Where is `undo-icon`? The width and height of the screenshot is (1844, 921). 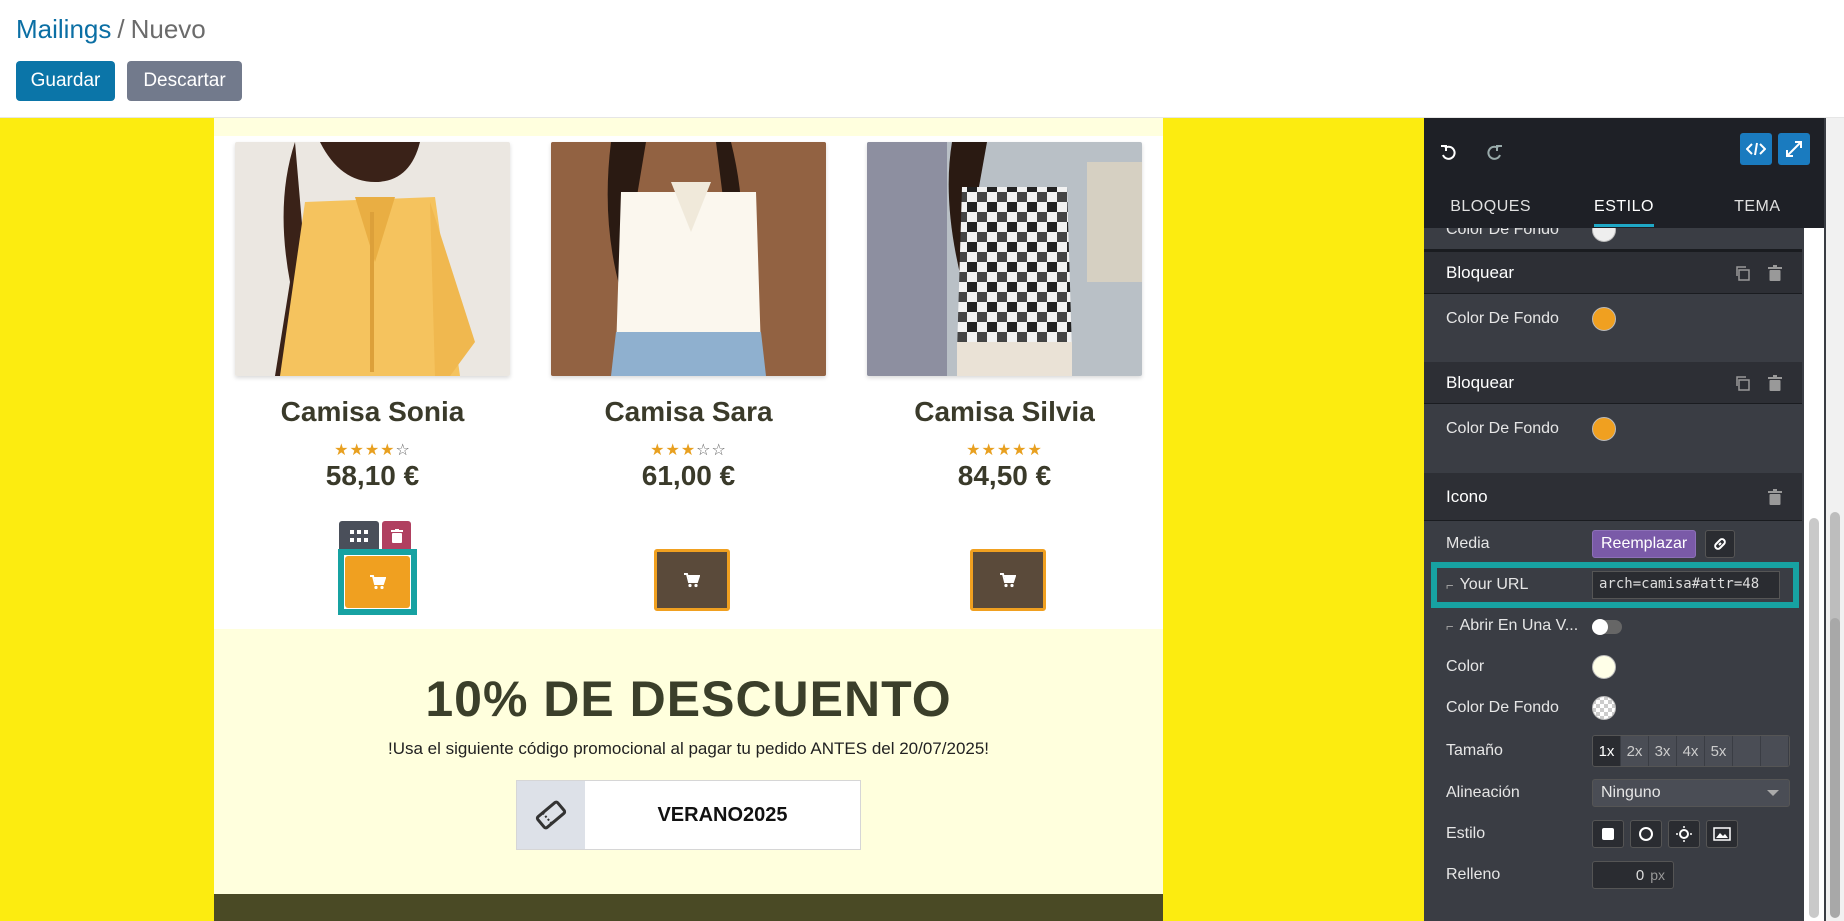 undo-icon is located at coordinates (1448, 152).